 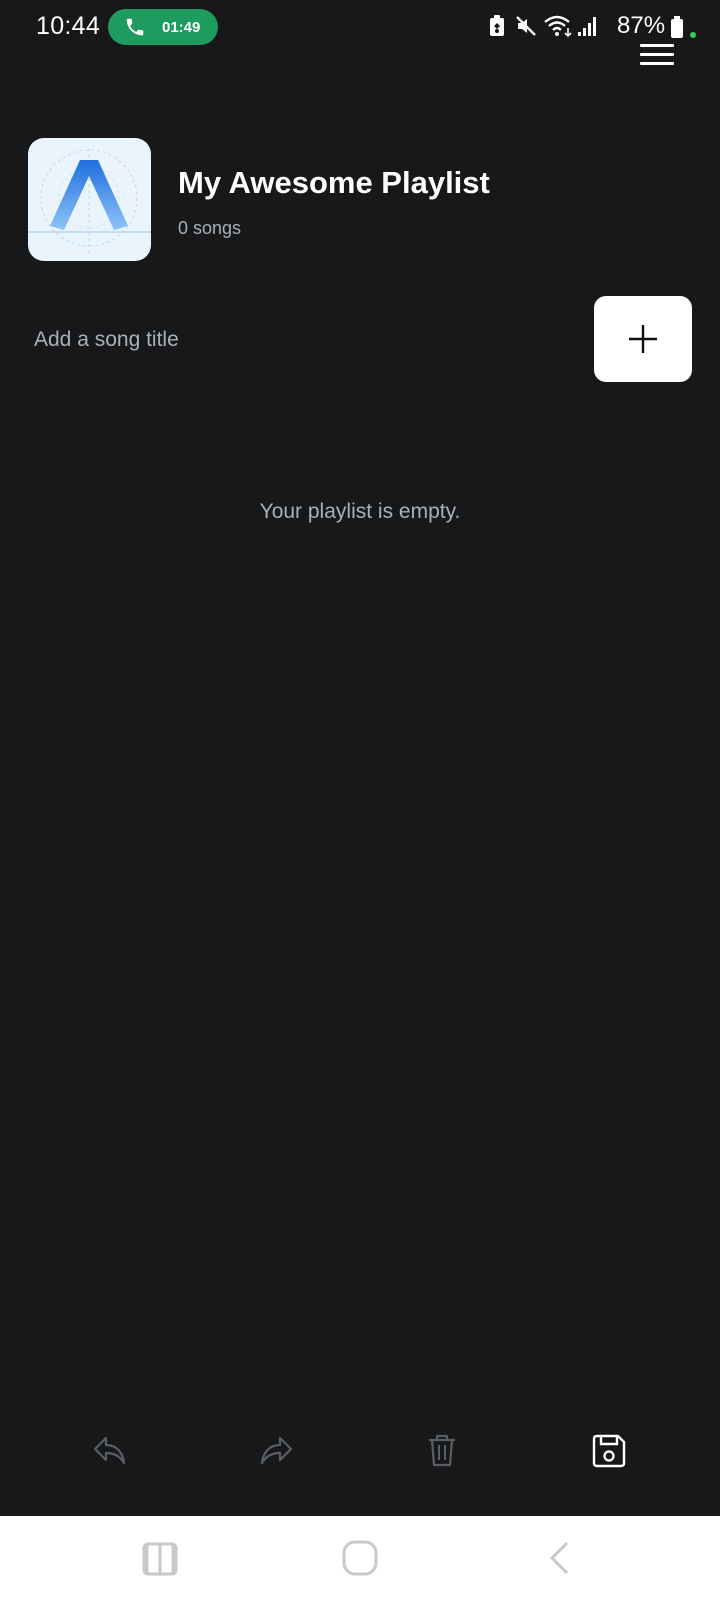 I want to click on playlist-title: My Awesome Playlist, so click(x=334, y=183).